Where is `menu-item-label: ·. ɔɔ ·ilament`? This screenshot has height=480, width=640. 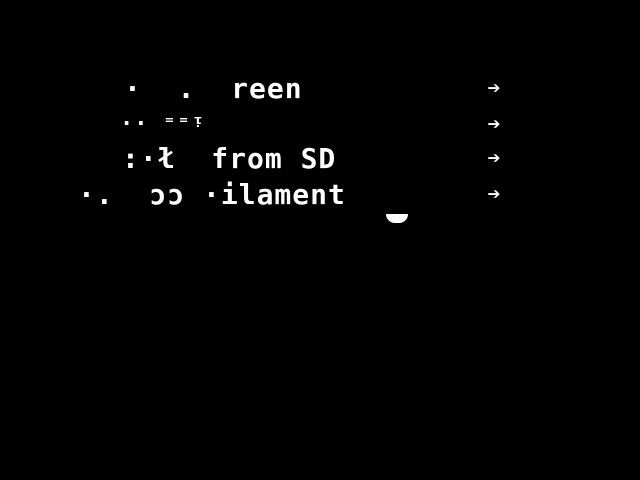
menu-item-label: ·. ɔɔ ·ilament is located at coordinates (212, 194).